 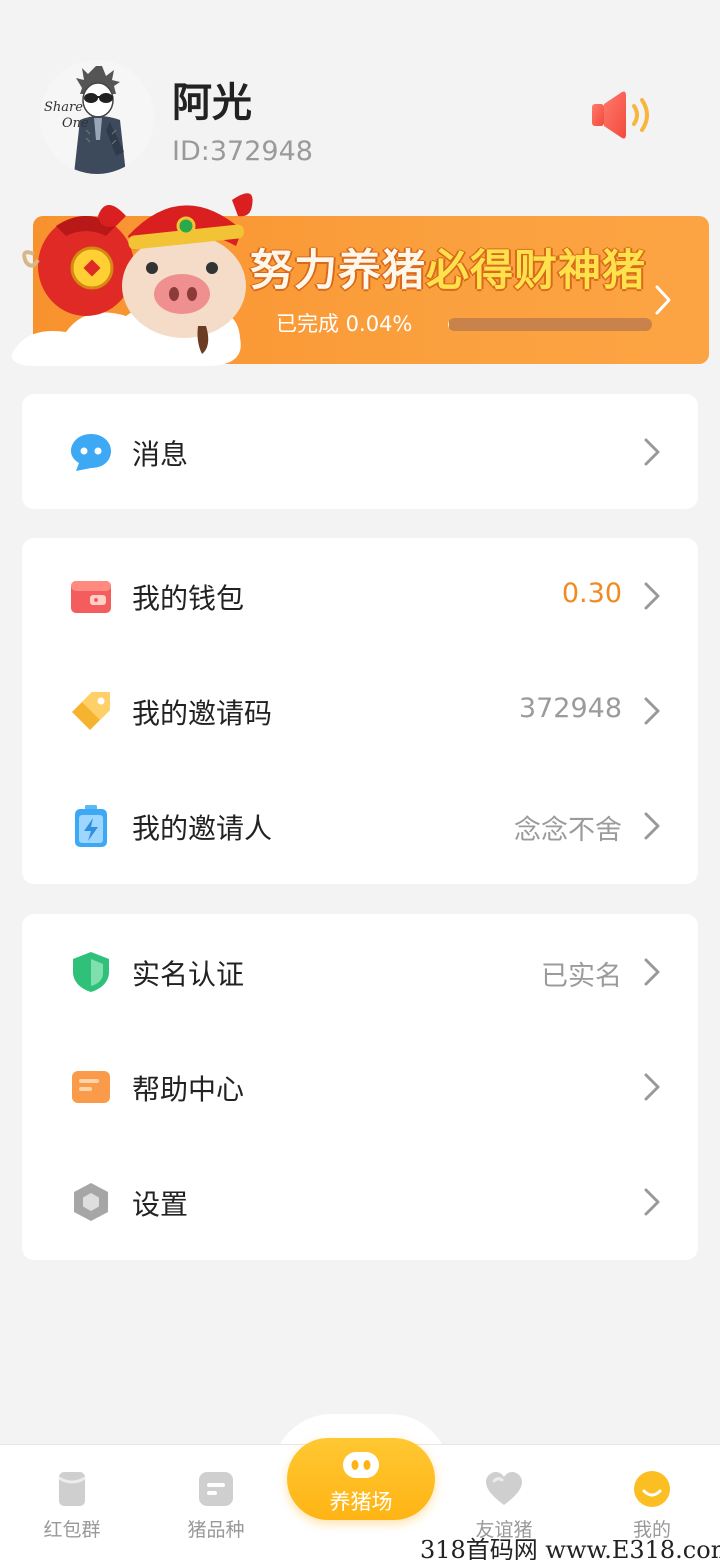 I want to click on menu-row-help-center: 帮助中心, so click(x=360, y=1086).